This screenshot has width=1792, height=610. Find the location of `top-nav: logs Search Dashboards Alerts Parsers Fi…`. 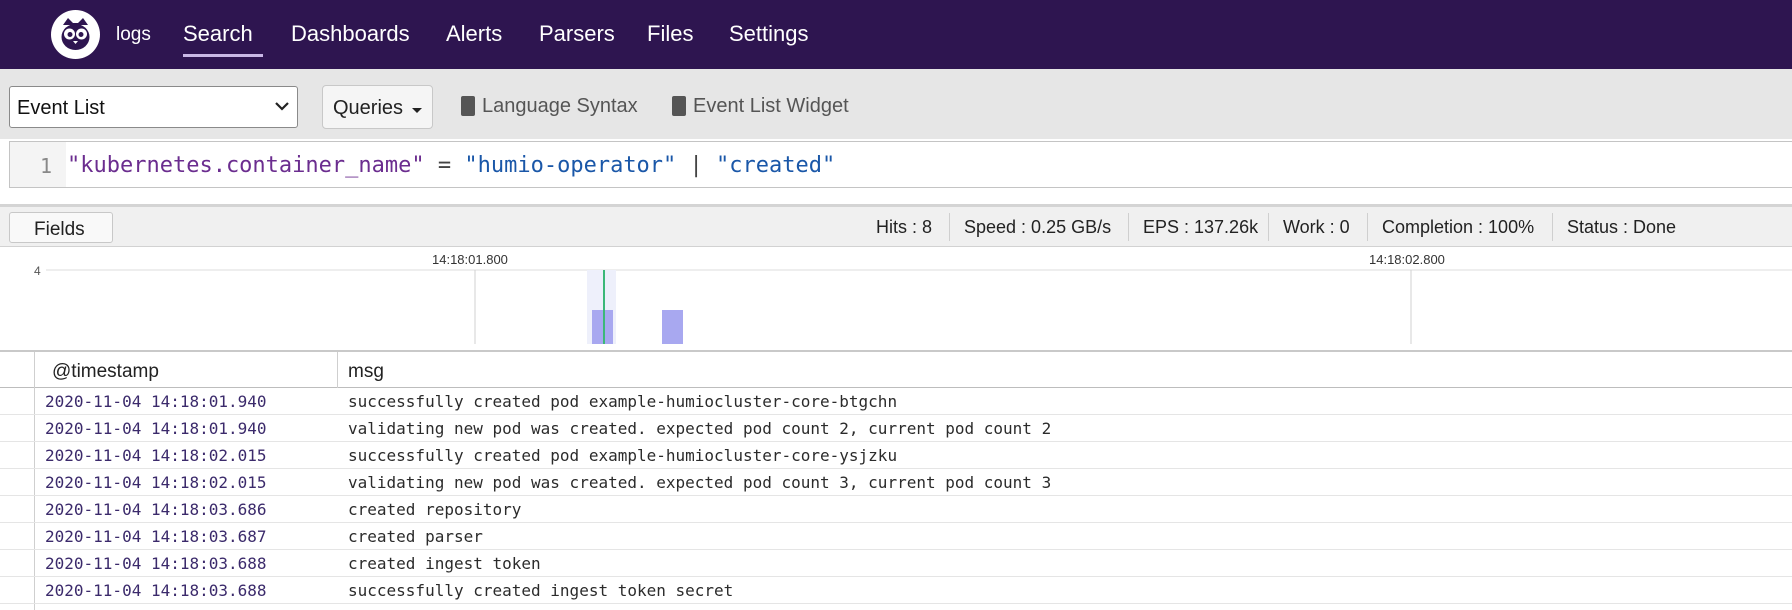

top-nav: logs Search Dashboards Alerts Parsers Fi… is located at coordinates (896, 34).